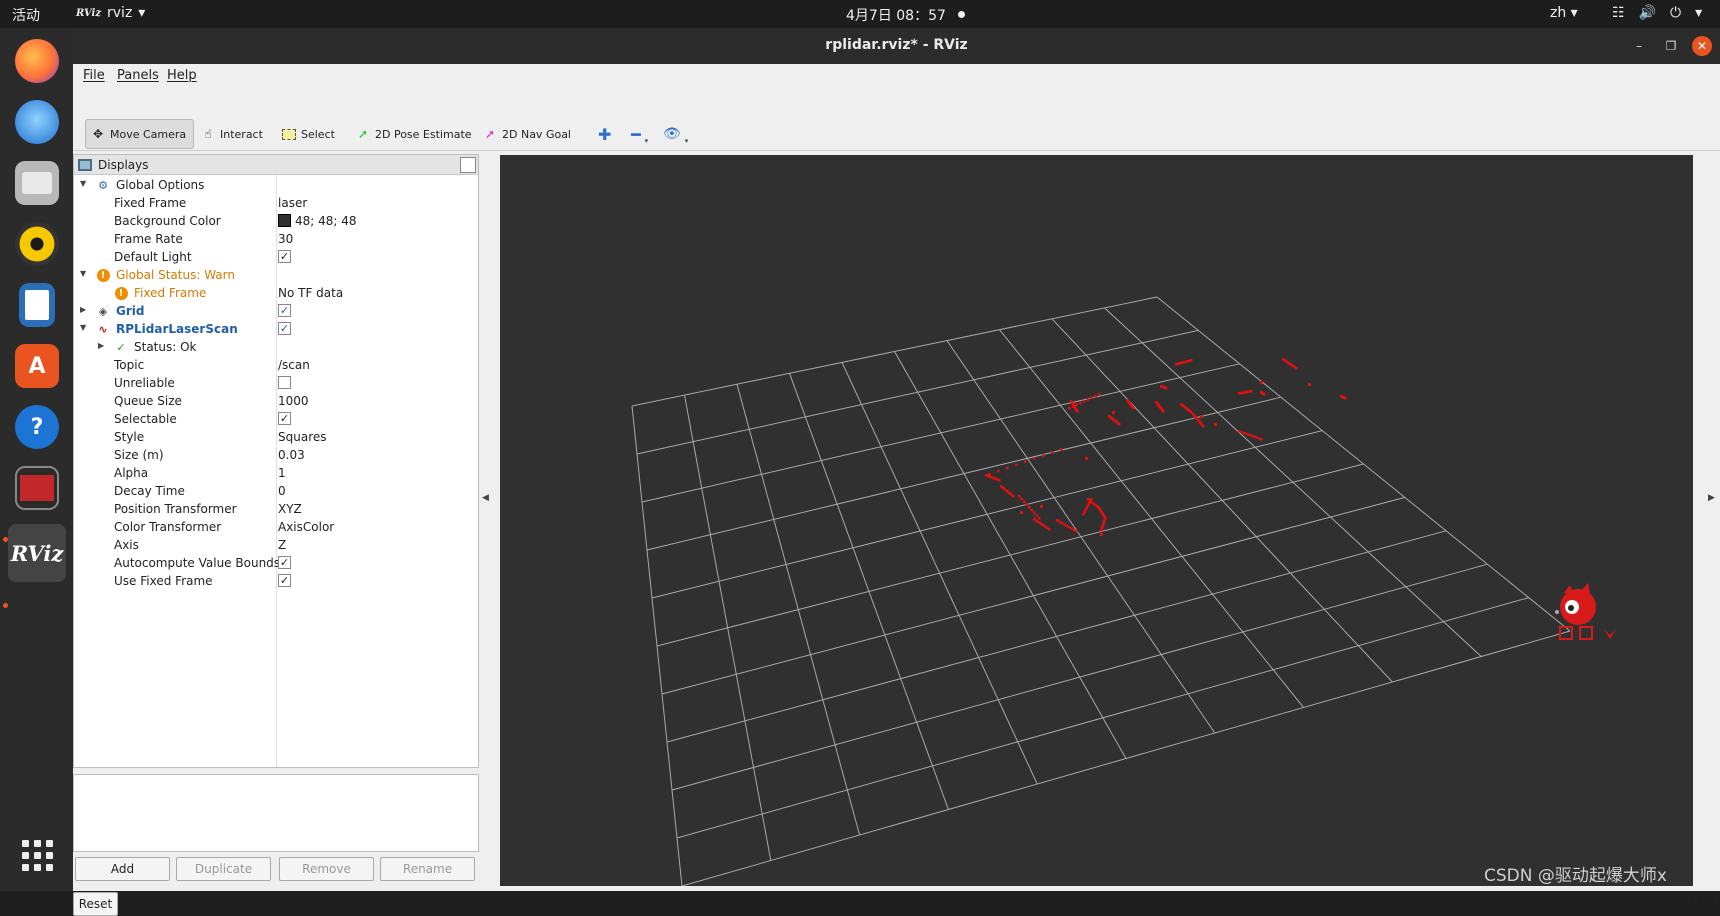  What do you see at coordinates (276, 401) in the screenshot?
I see `tree-row-queue-size: Queue Size 1000` at bounding box center [276, 401].